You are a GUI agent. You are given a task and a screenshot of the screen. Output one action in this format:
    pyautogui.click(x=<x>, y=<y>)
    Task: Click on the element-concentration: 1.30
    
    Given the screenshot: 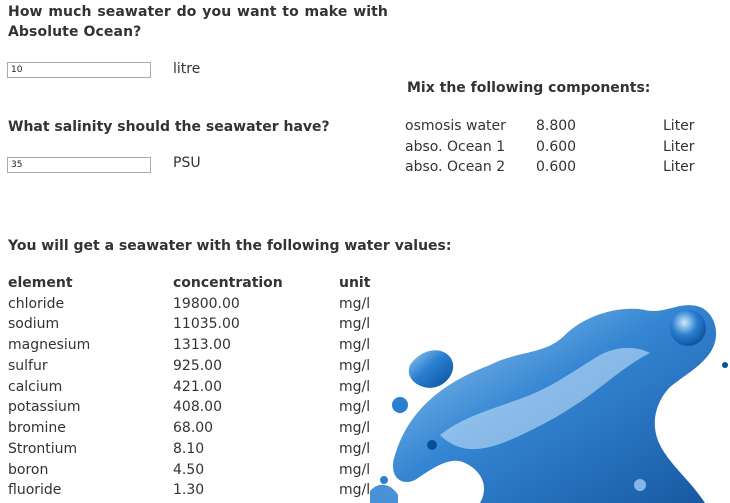 What is the action you would take?
    pyautogui.click(x=189, y=490)
    